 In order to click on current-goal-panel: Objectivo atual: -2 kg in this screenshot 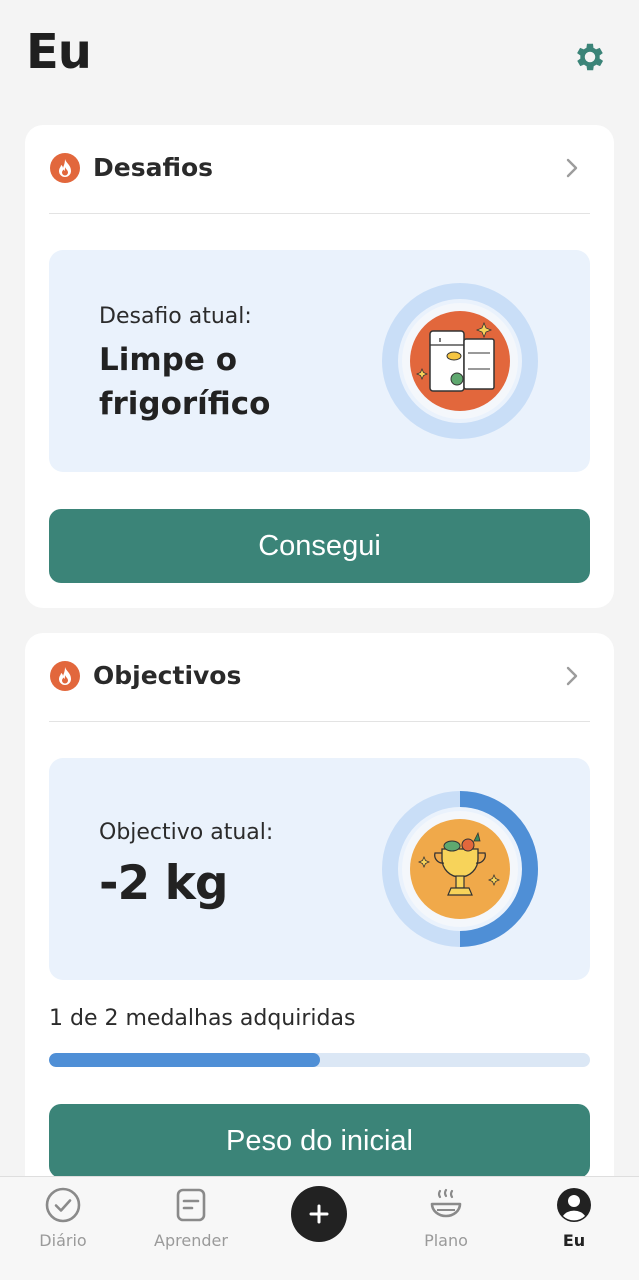, I will do `click(319, 869)`.